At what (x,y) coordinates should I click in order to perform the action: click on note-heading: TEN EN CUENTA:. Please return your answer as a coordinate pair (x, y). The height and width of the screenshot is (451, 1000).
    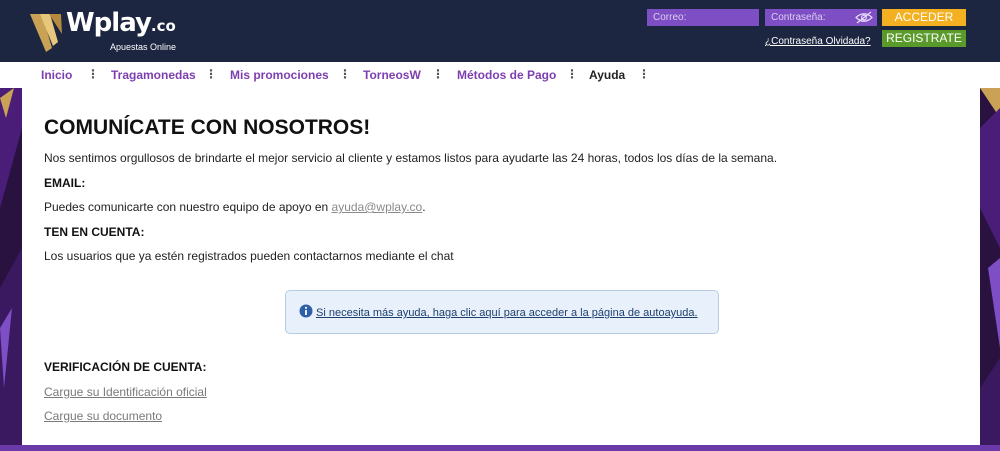
    Looking at the image, I should click on (94, 232).